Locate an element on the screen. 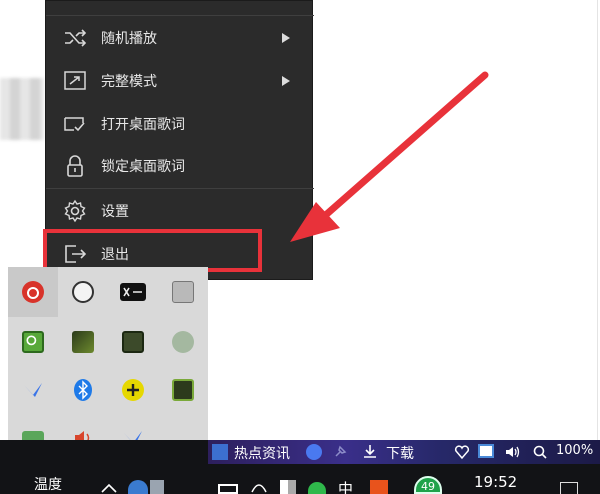 This screenshot has width=600, height=494. menu-item-label: 设置 is located at coordinates (115, 212).